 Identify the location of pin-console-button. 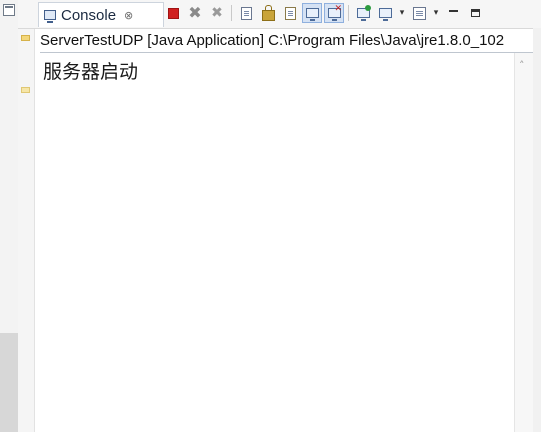
(363, 13).